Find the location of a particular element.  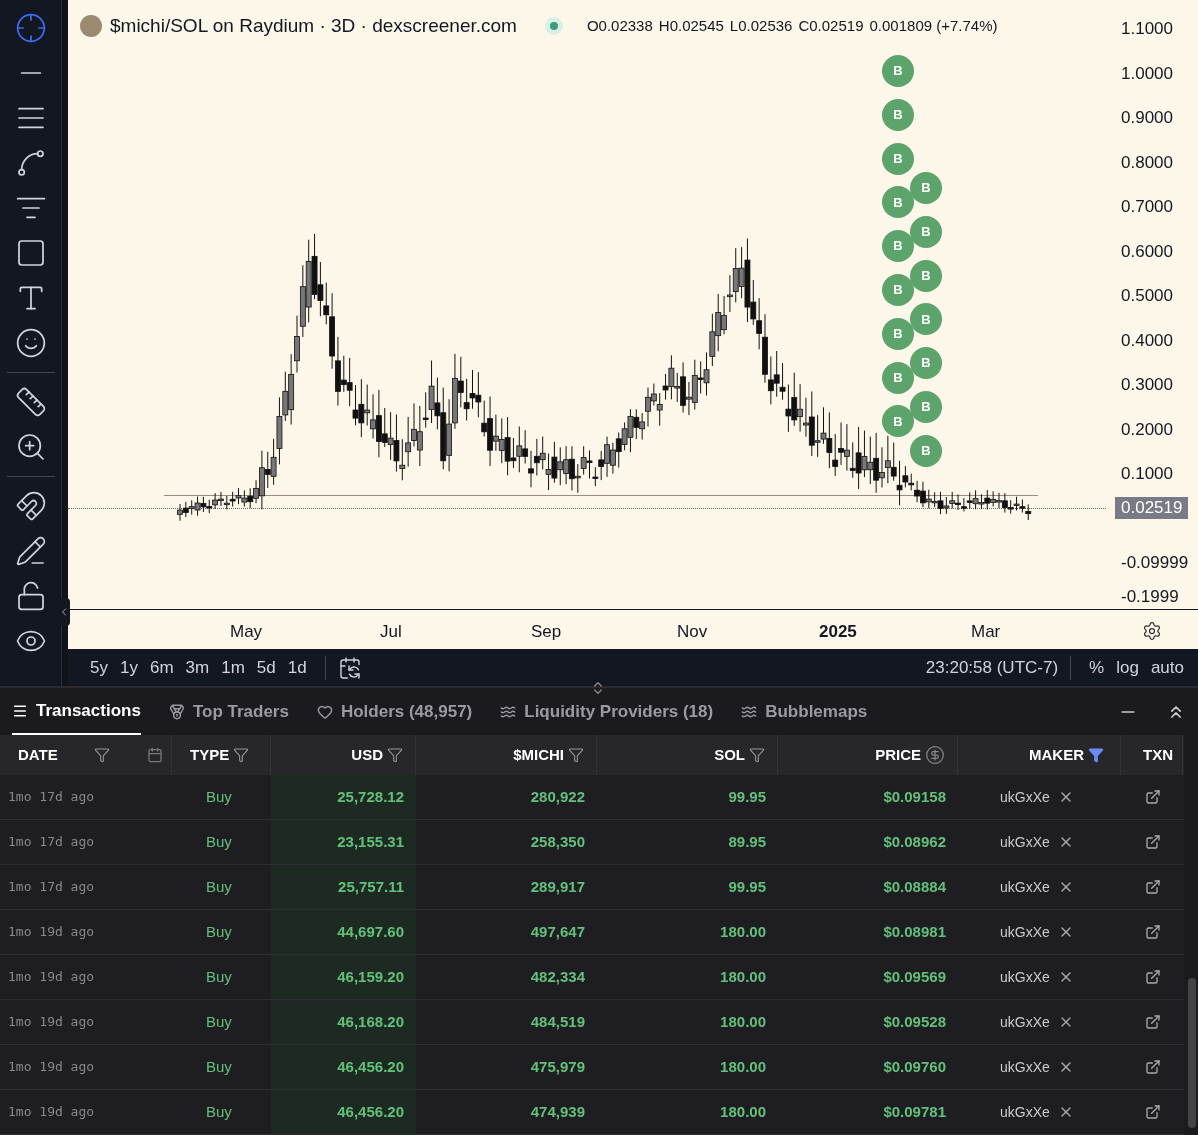

token-avatar is located at coordinates (91, 26).